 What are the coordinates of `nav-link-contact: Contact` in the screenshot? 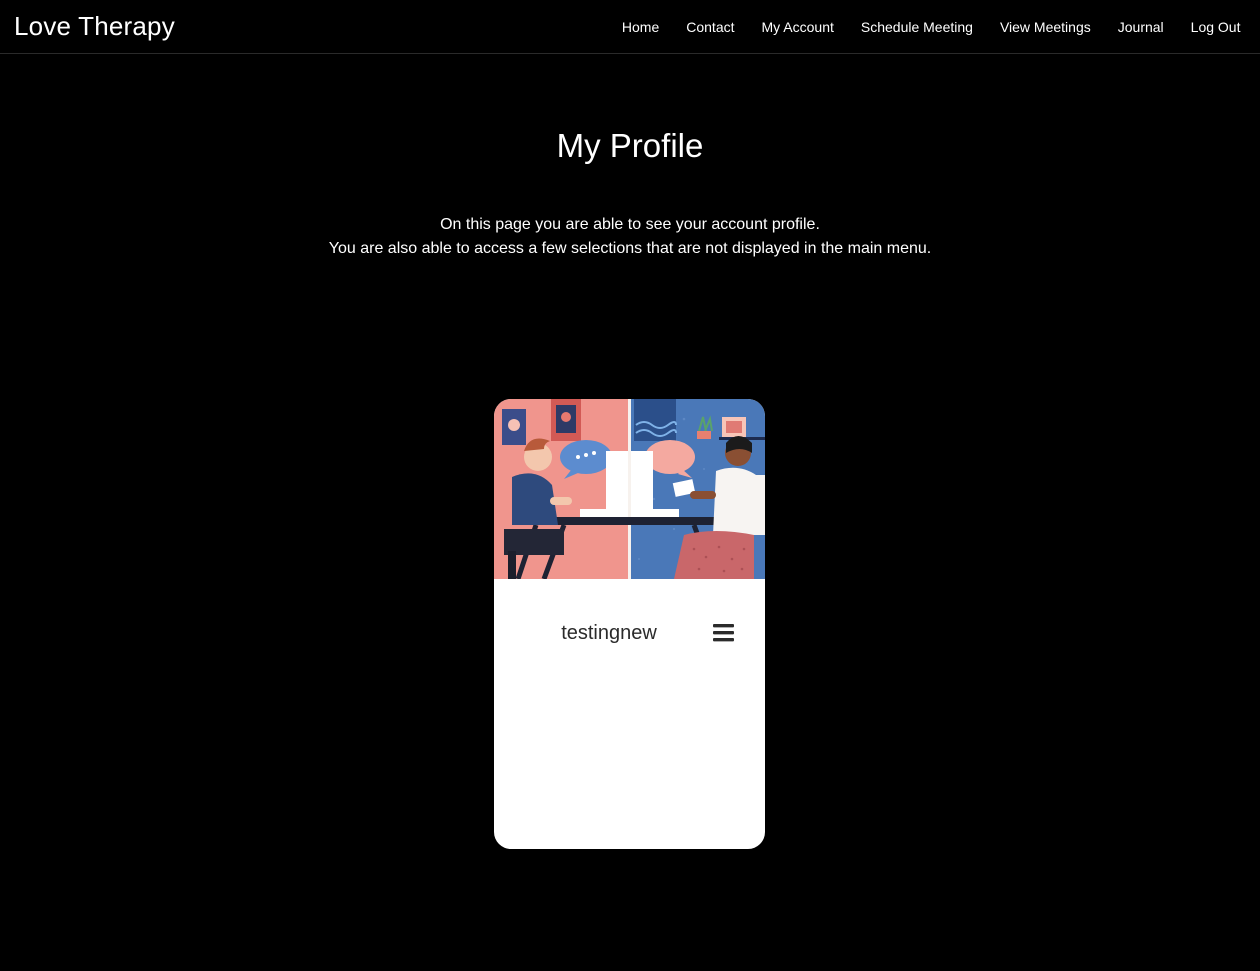 It's located at (710, 27).